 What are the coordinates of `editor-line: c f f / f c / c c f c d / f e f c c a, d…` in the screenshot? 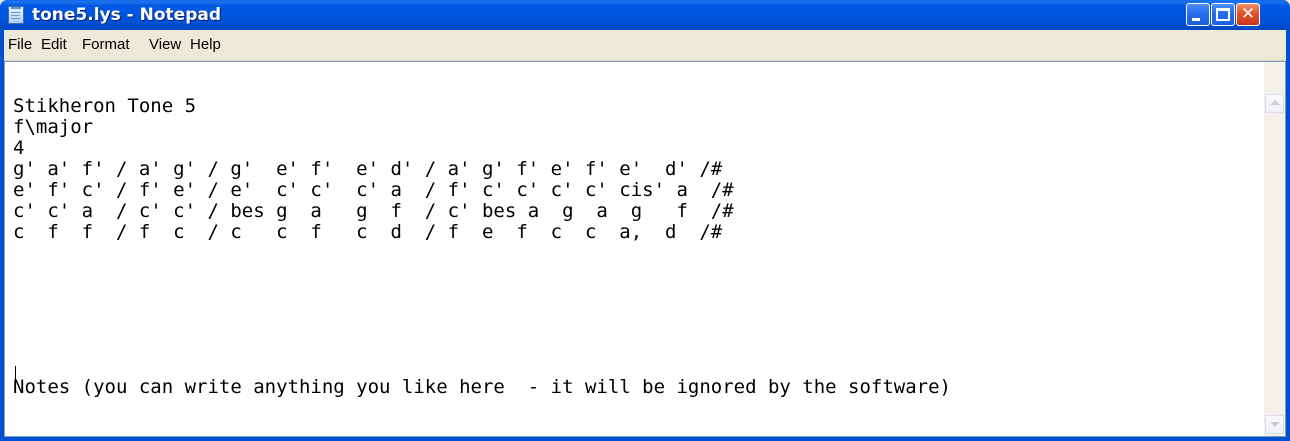 It's located at (367, 232).